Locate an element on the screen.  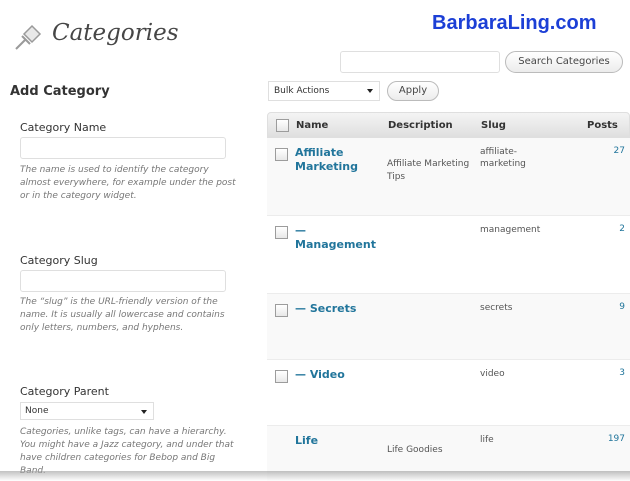
category-slug: life is located at coordinates (487, 440).